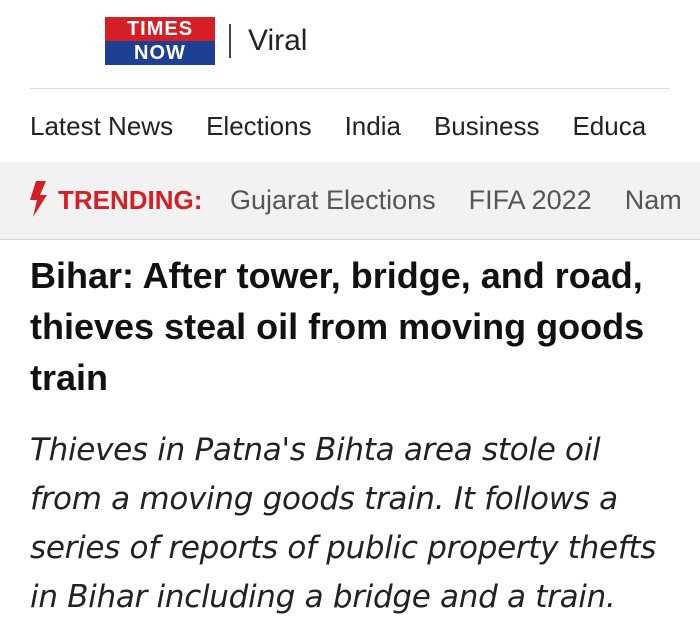  I want to click on nav-item-elections: Elections, so click(259, 126).